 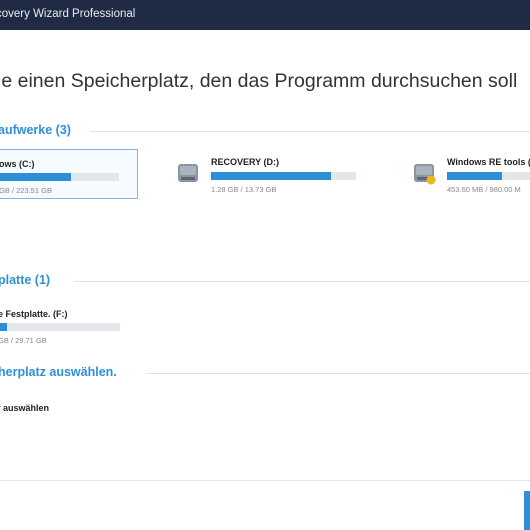 I want to click on external-section-title: platte (1), so click(x=30, y=280).